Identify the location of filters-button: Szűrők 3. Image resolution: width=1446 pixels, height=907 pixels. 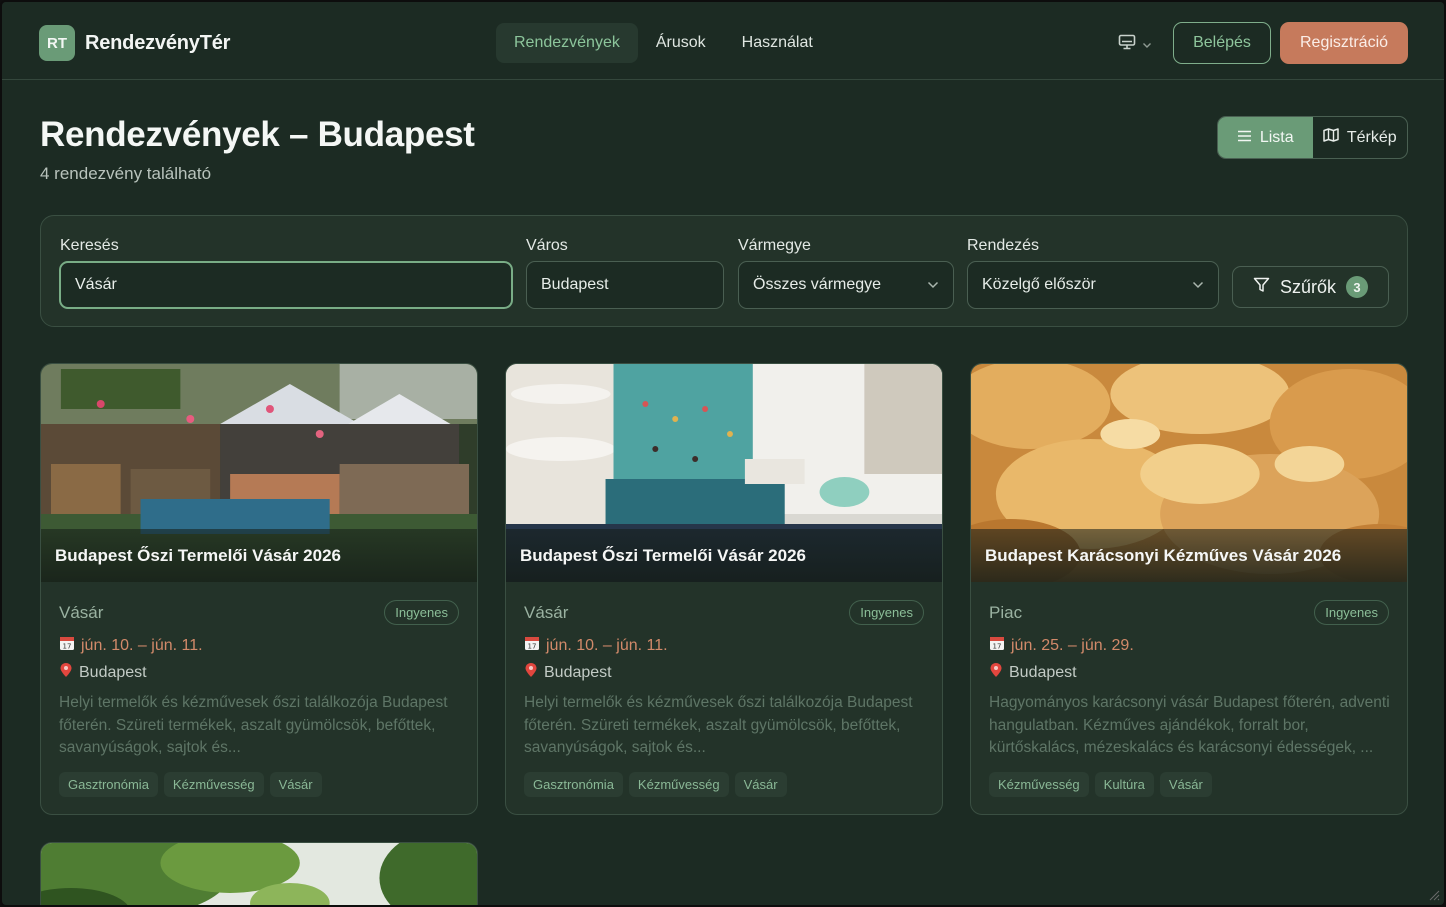
(1310, 287).